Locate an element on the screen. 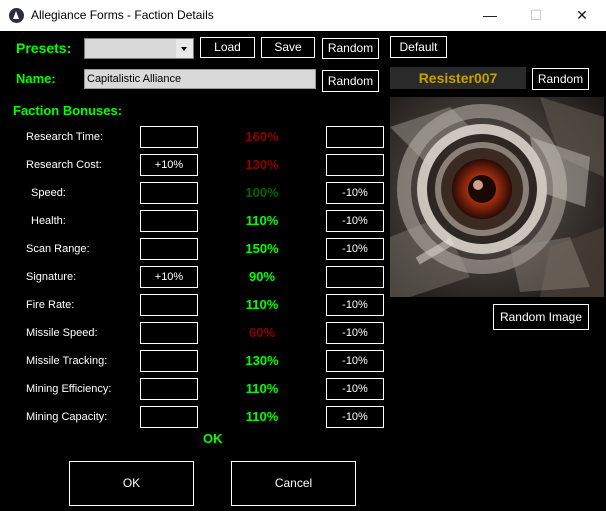  faction-bonuses-heading: Faction Bonuses: is located at coordinates (68, 110).